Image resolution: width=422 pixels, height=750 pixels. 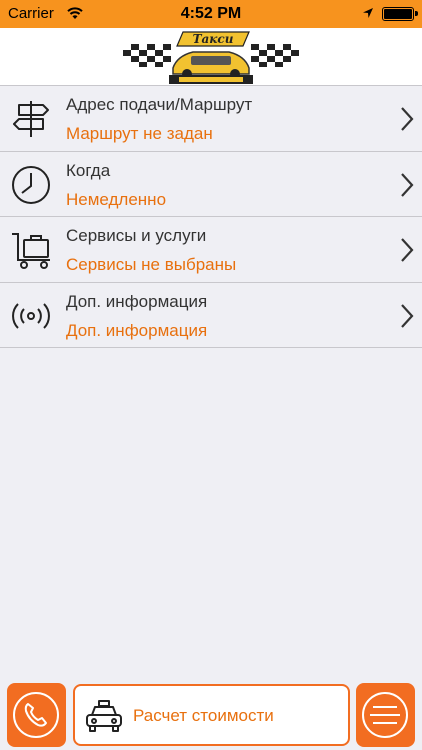 I want to click on clock-icon, so click(x=31, y=184).